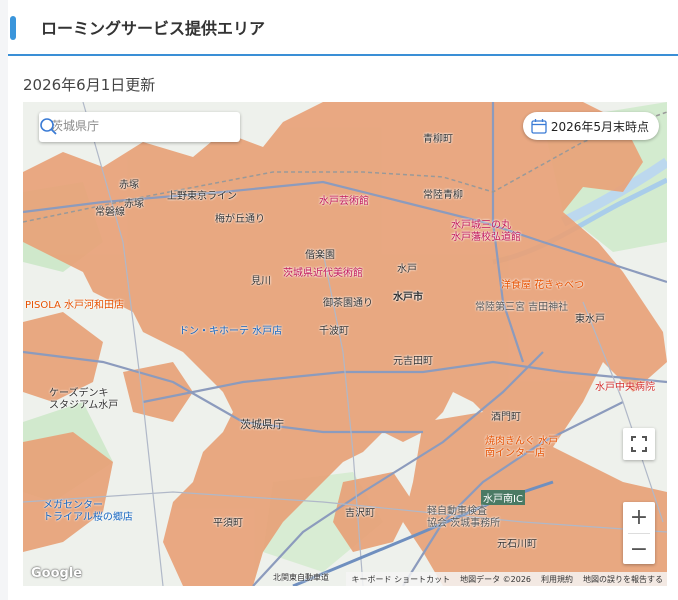 This screenshot has width=678, height=600. What do you see at coordinates (639, 517) in the screenshot?
I see `zoom-in-button: +` at bounding box center [639, 517].